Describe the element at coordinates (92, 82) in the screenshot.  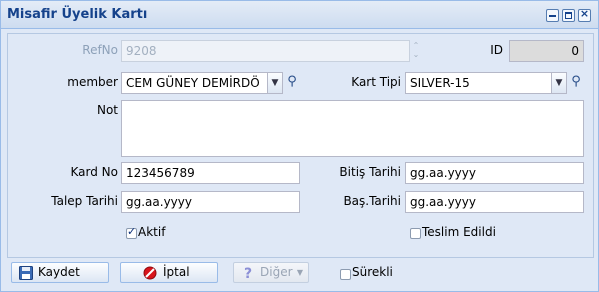
I see `member-label: member` at that location.